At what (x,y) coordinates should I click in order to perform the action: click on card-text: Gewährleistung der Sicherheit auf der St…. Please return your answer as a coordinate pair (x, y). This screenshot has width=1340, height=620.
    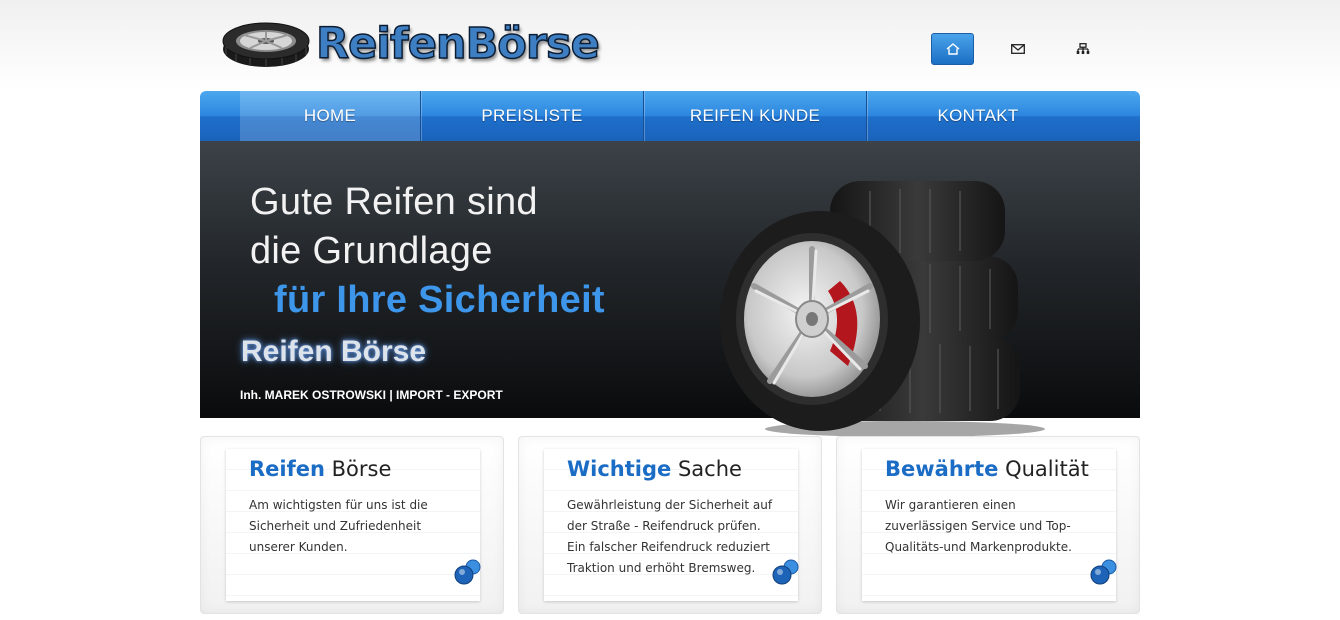
    Looking at the image, I should click on (670, 536).